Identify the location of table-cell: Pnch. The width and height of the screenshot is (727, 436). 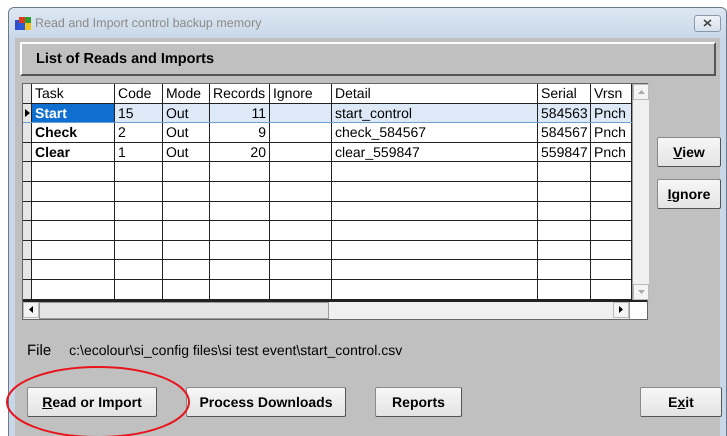
(611, 113).